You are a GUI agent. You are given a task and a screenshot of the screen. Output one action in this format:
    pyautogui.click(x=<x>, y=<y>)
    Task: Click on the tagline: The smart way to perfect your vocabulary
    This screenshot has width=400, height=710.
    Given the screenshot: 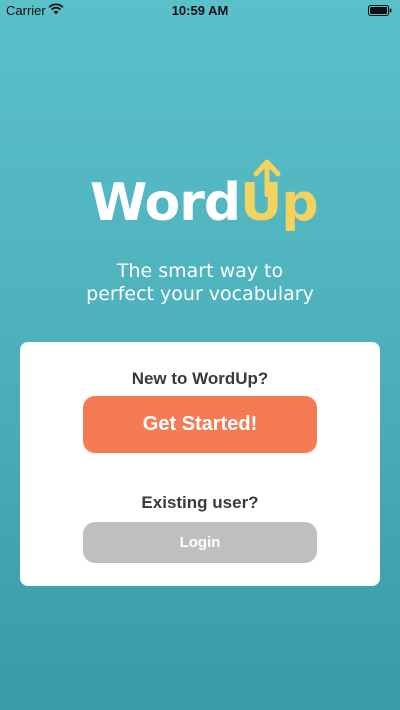 What is the action you would take?
    pyautogui.click(x=200, y=283)
    